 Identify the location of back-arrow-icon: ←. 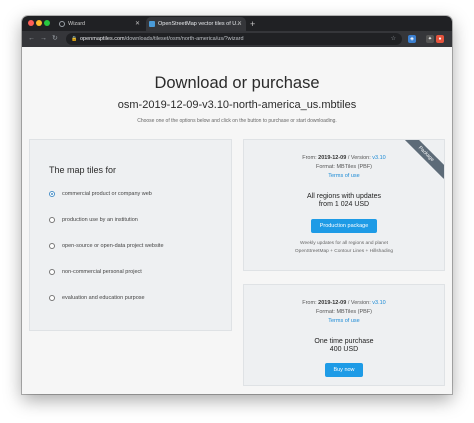
(31, 39).